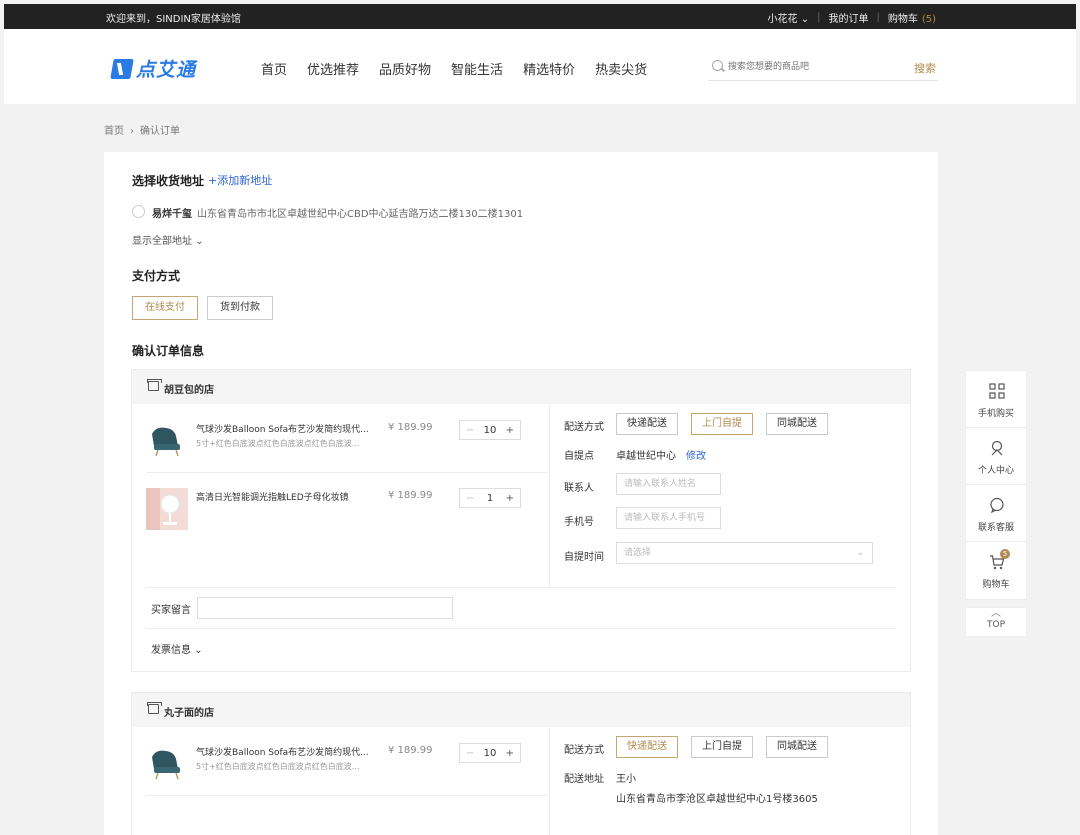 Image resolution: width=1080 pixels, height=835 pixels. Describe the element at coordinates (286, 496) in the screenshot. I see `item-title: 高清日光智能调光指触LED子母化妆镜` at that location.